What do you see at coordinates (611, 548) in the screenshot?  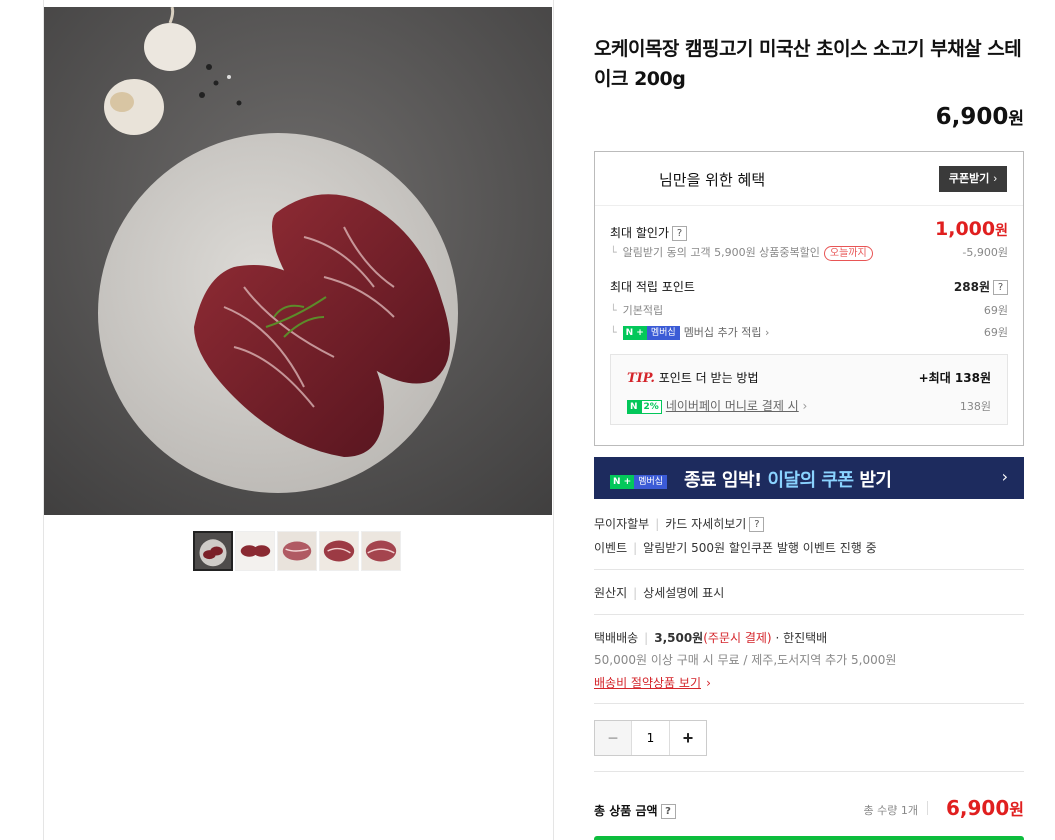 I see `event-label: 이벤트` at bounding box center [611, 548].